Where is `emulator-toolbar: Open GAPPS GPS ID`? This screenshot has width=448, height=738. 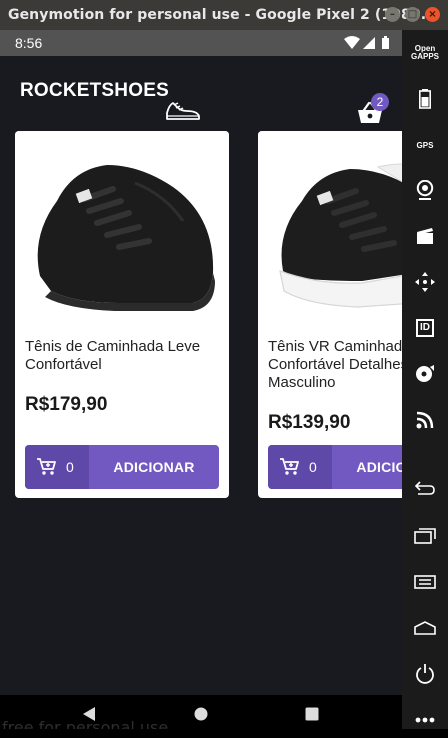
emulator-toolbar: Open GAPPS GPS ID is located at coordinates (425, 379).